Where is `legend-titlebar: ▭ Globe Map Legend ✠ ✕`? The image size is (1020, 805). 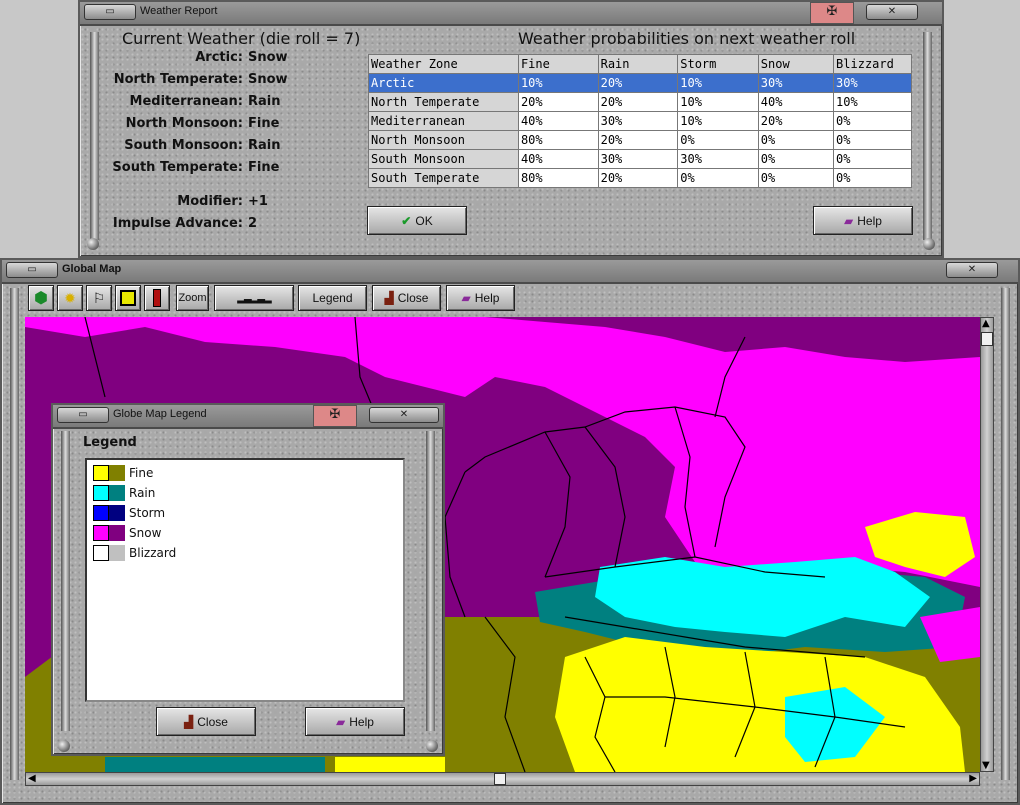 legend-titlebar: ▭ Globe Map Legend ✠ ✕ is located at coordinates (248, 417).